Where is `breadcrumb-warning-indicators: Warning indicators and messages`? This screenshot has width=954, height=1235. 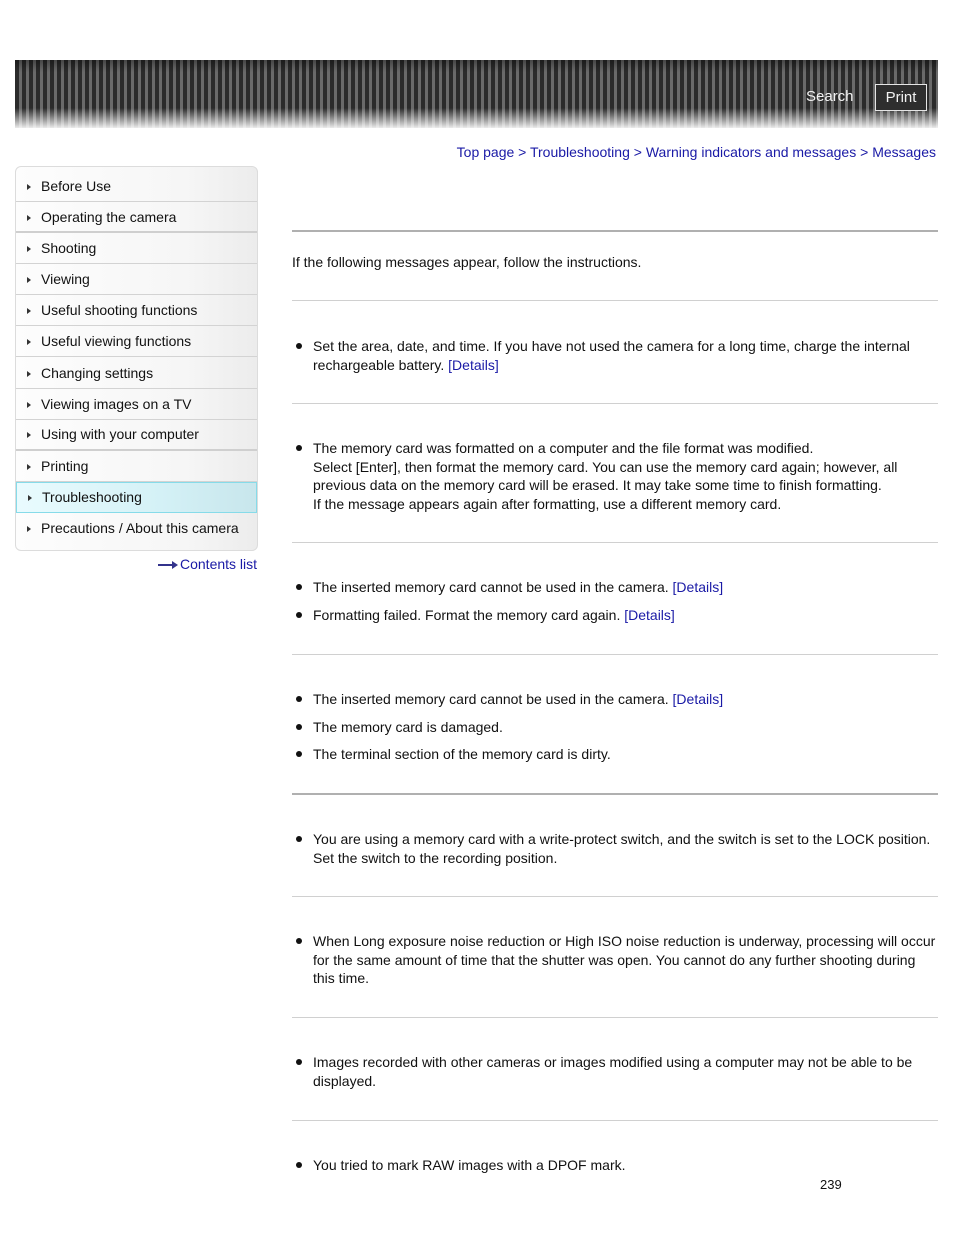
breadcrumb-warning-indicators: Warning indicators and messages is located at coordinates (751, 152).